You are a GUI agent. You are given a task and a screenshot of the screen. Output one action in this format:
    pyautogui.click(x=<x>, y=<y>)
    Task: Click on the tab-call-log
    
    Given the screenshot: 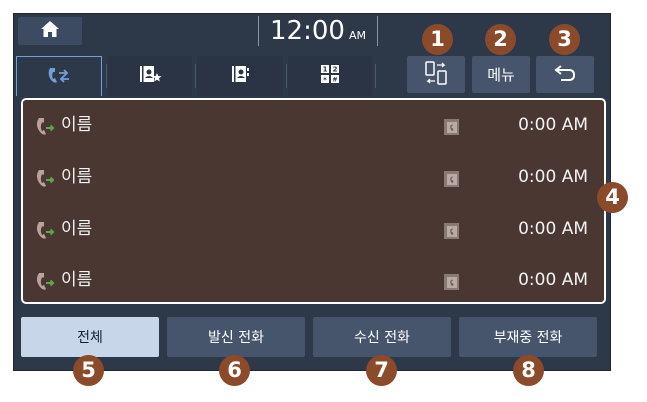 What is the action you would take?
    pyautogui.click(x=59, y=76)
    